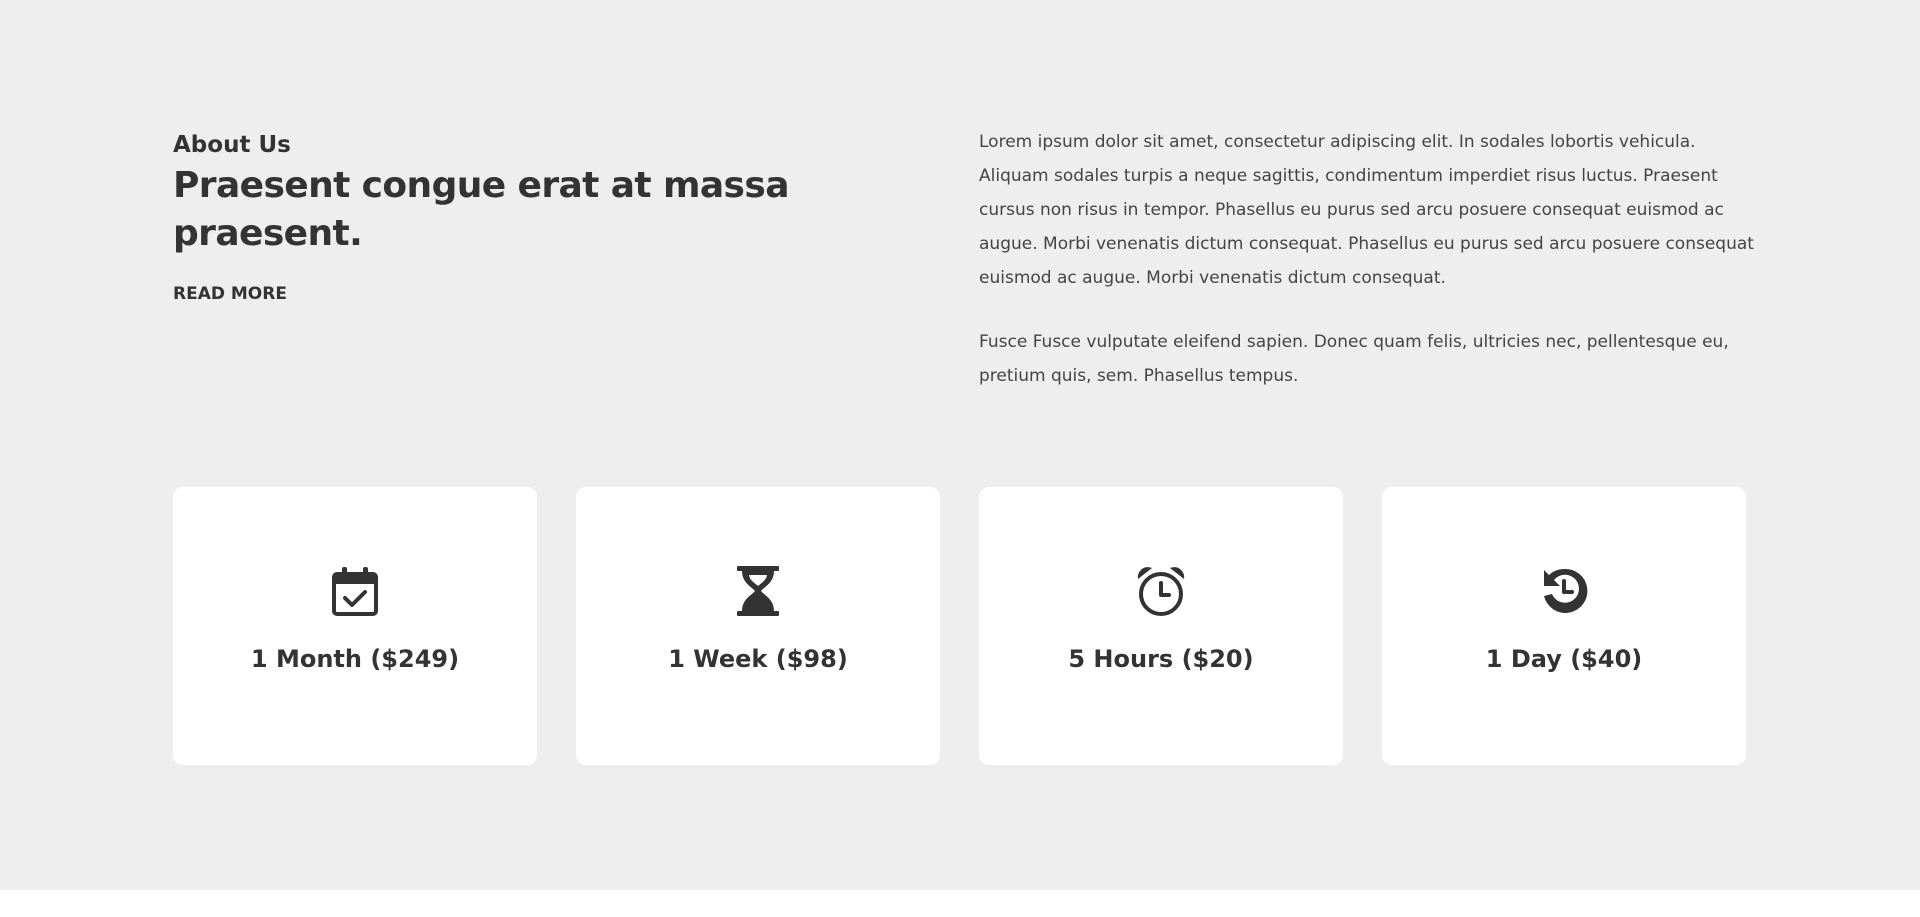  Describe the element at coordinates (1564, 659) in the screenshot. I see `plan-label: 1 Day ($40)` at that location.